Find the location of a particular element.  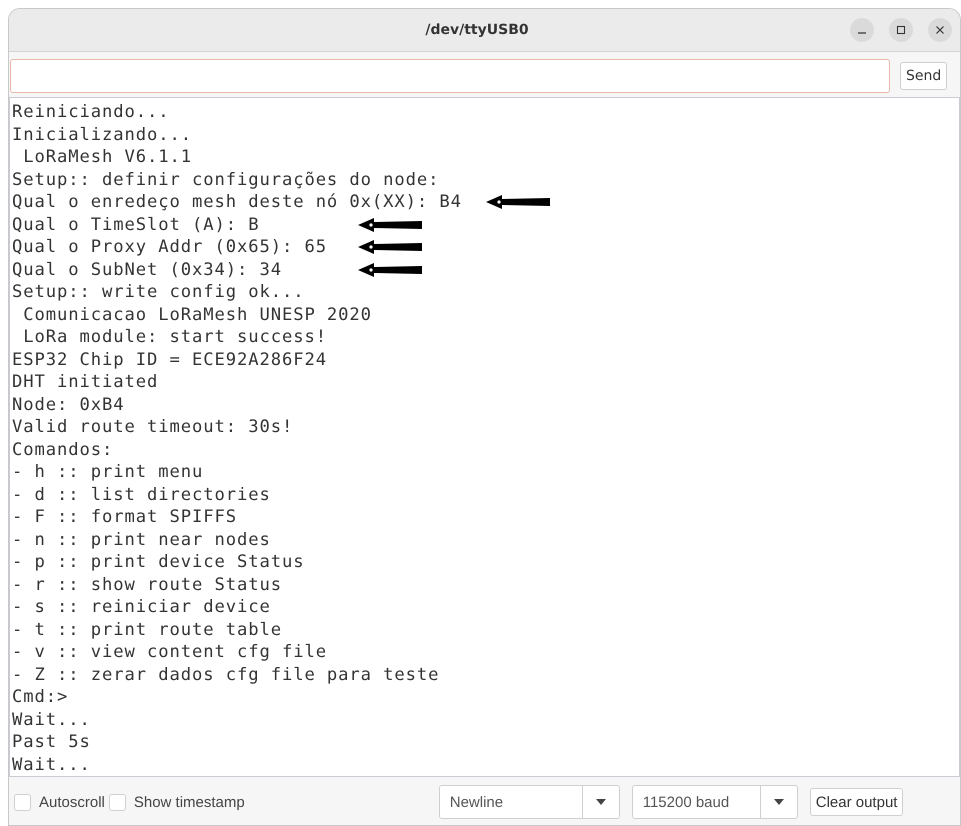

output-line: Comandos: is located at coordinates (63, 450).